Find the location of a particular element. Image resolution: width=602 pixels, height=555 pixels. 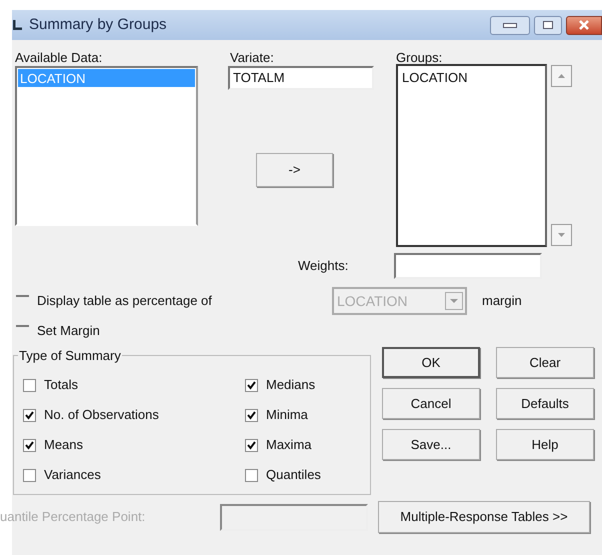

groups-list: LOCATION is located at coordinates (471, 155).